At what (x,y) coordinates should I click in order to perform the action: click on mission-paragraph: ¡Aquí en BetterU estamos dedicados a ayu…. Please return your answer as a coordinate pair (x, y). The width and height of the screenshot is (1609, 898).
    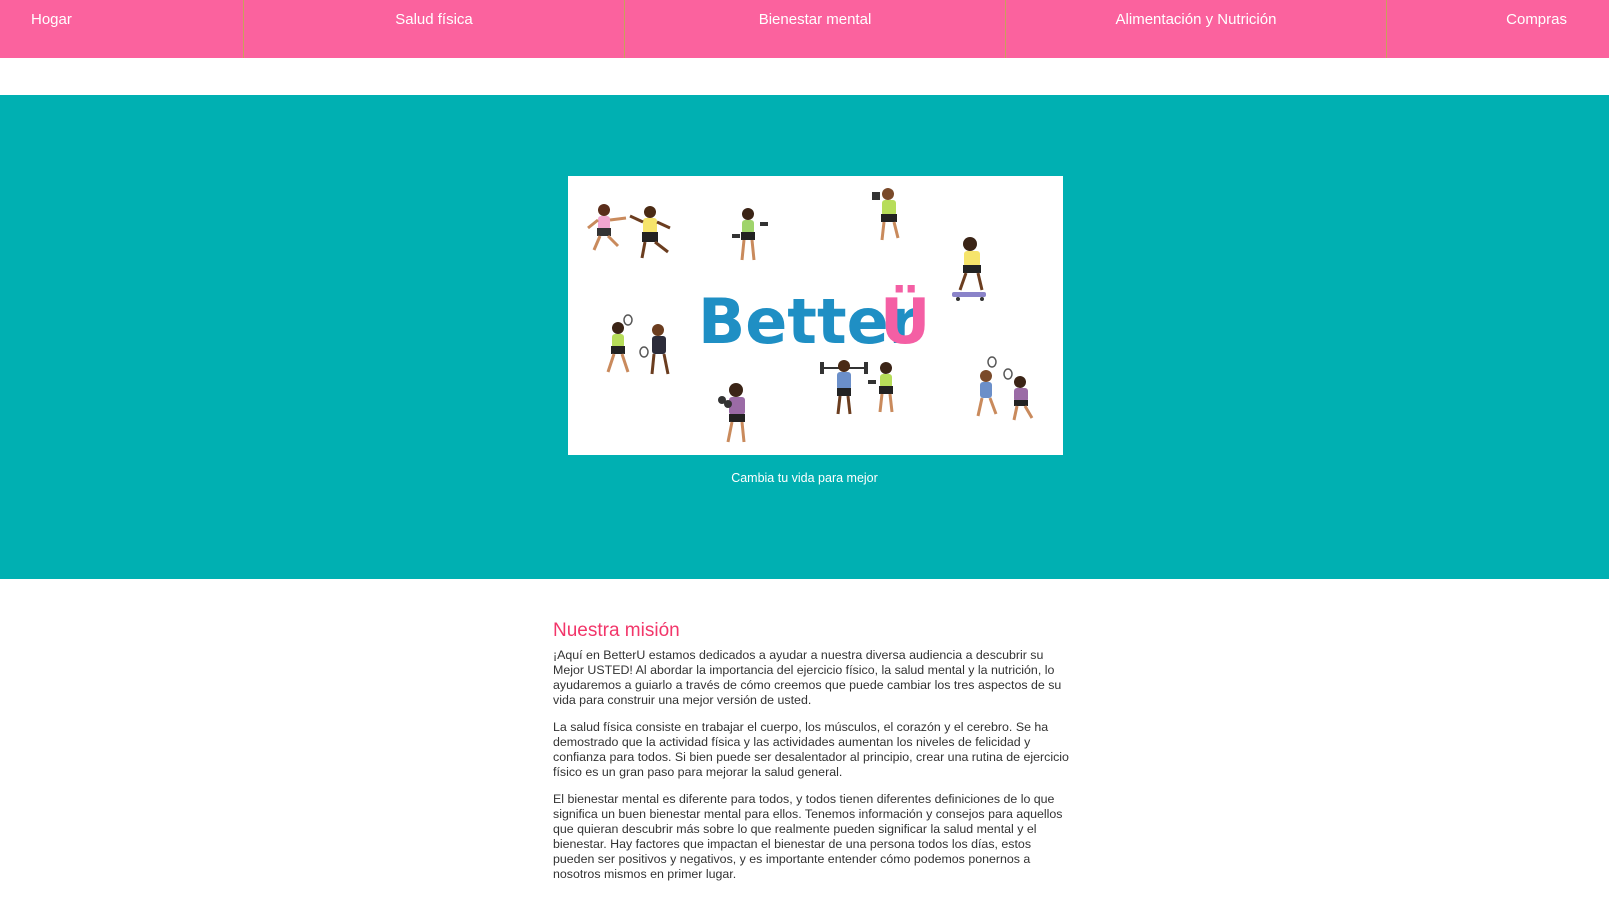
    Looking at the image, I should click on (807, 677).